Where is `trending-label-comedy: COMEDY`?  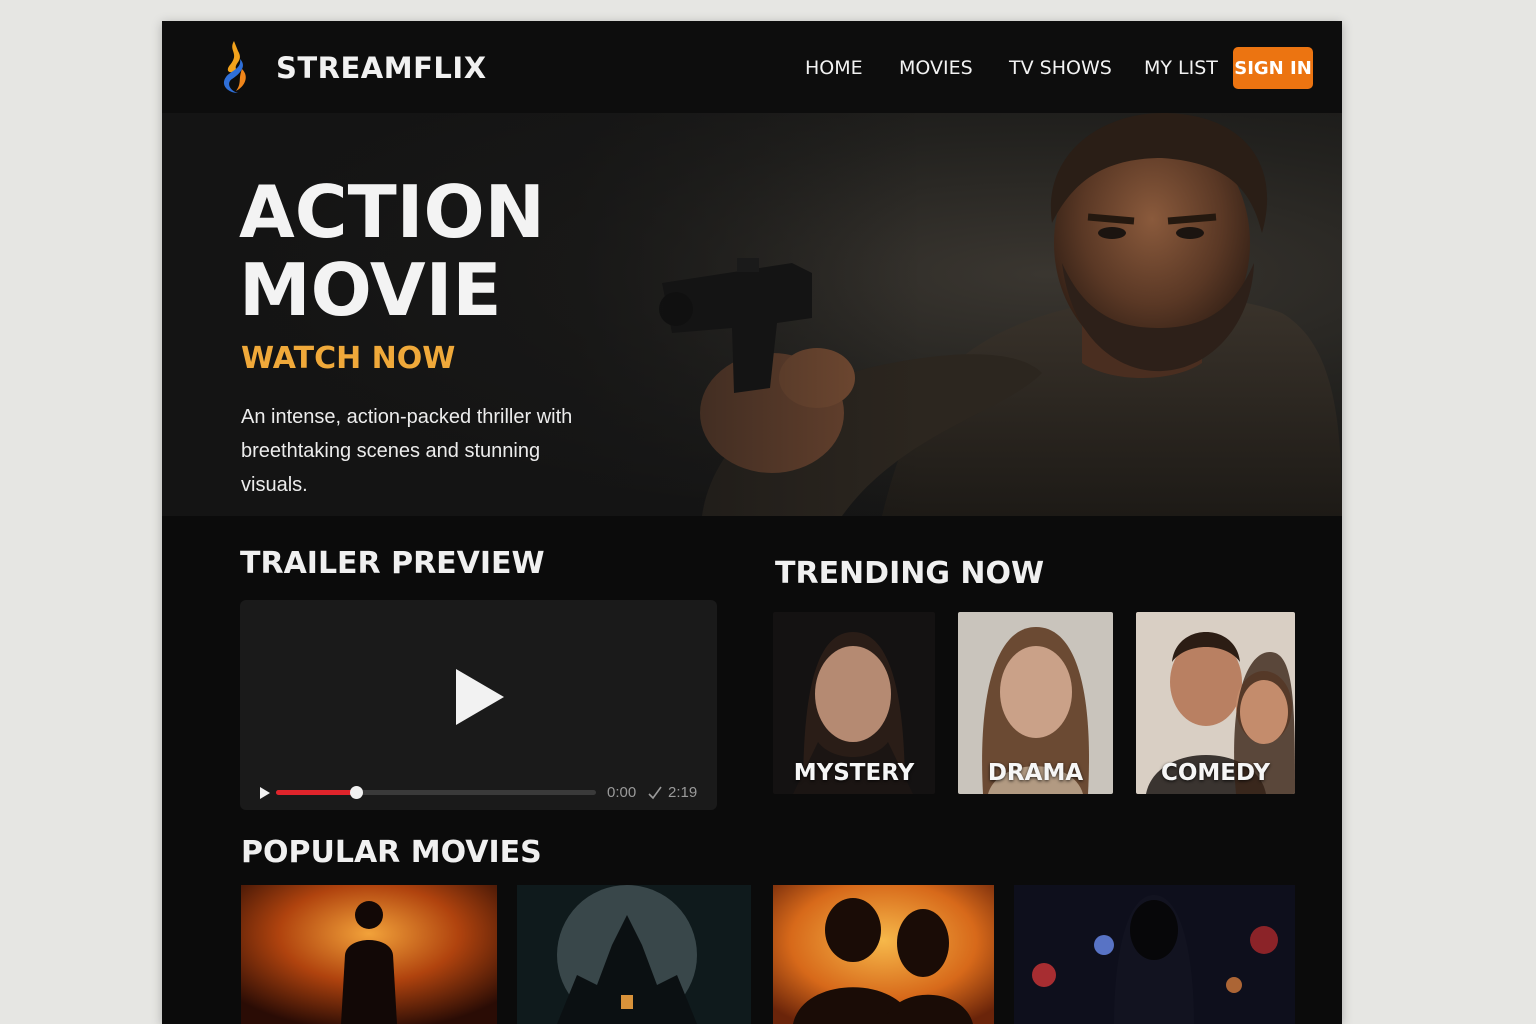 trending-label-comedy: COMEDY is located at coordinates (1215, 773).